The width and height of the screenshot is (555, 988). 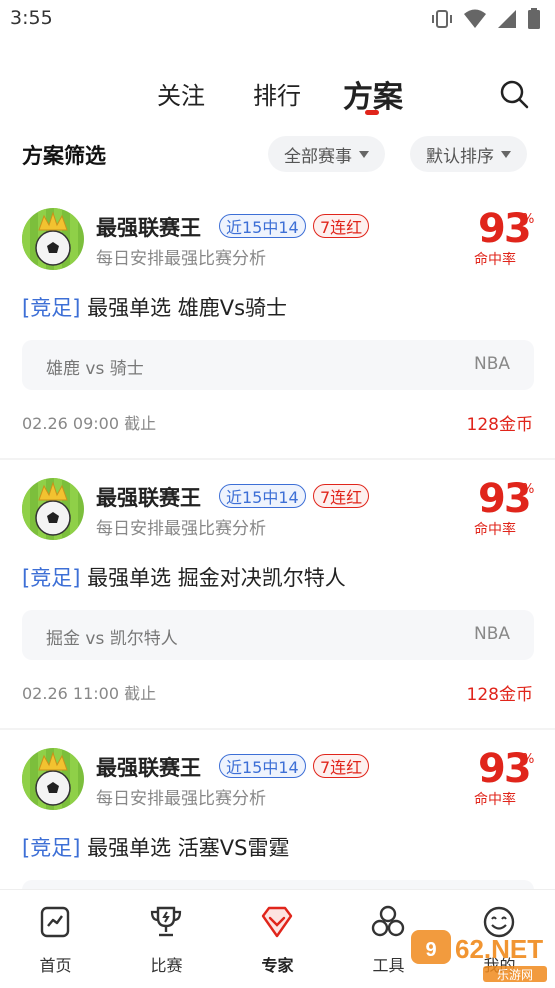 What do you see at coordinates (277, 939) in the screenshot?
I see `nav-experts: 专家` at bounding box center [277, 939].